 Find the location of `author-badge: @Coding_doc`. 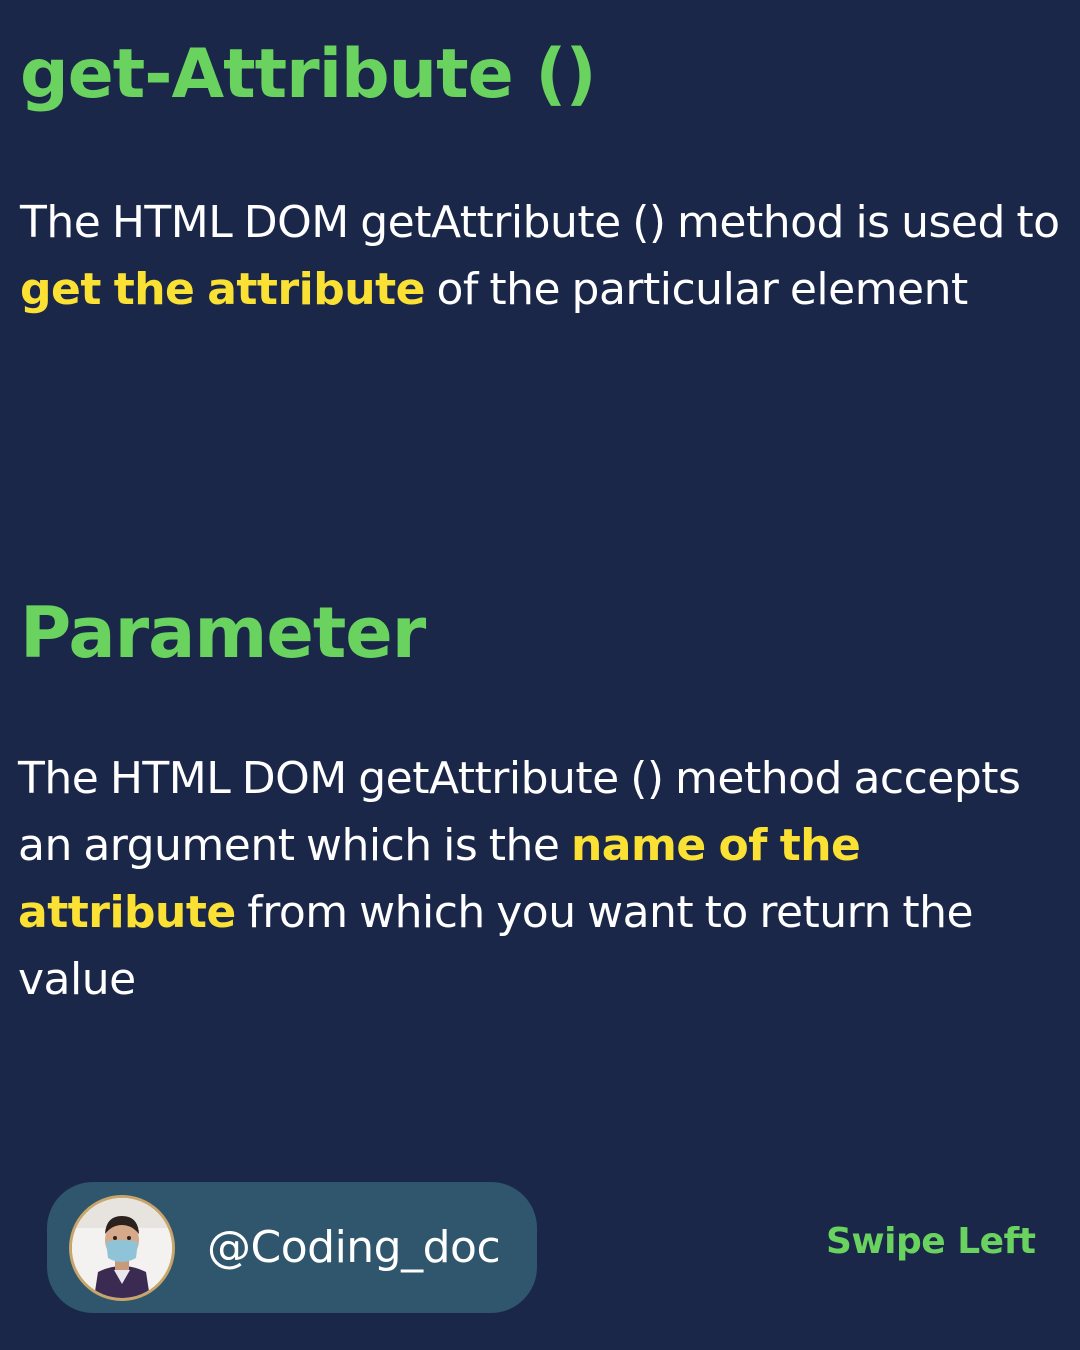

author-badge: @Coding_doc is located at coordinates (292, 1247).